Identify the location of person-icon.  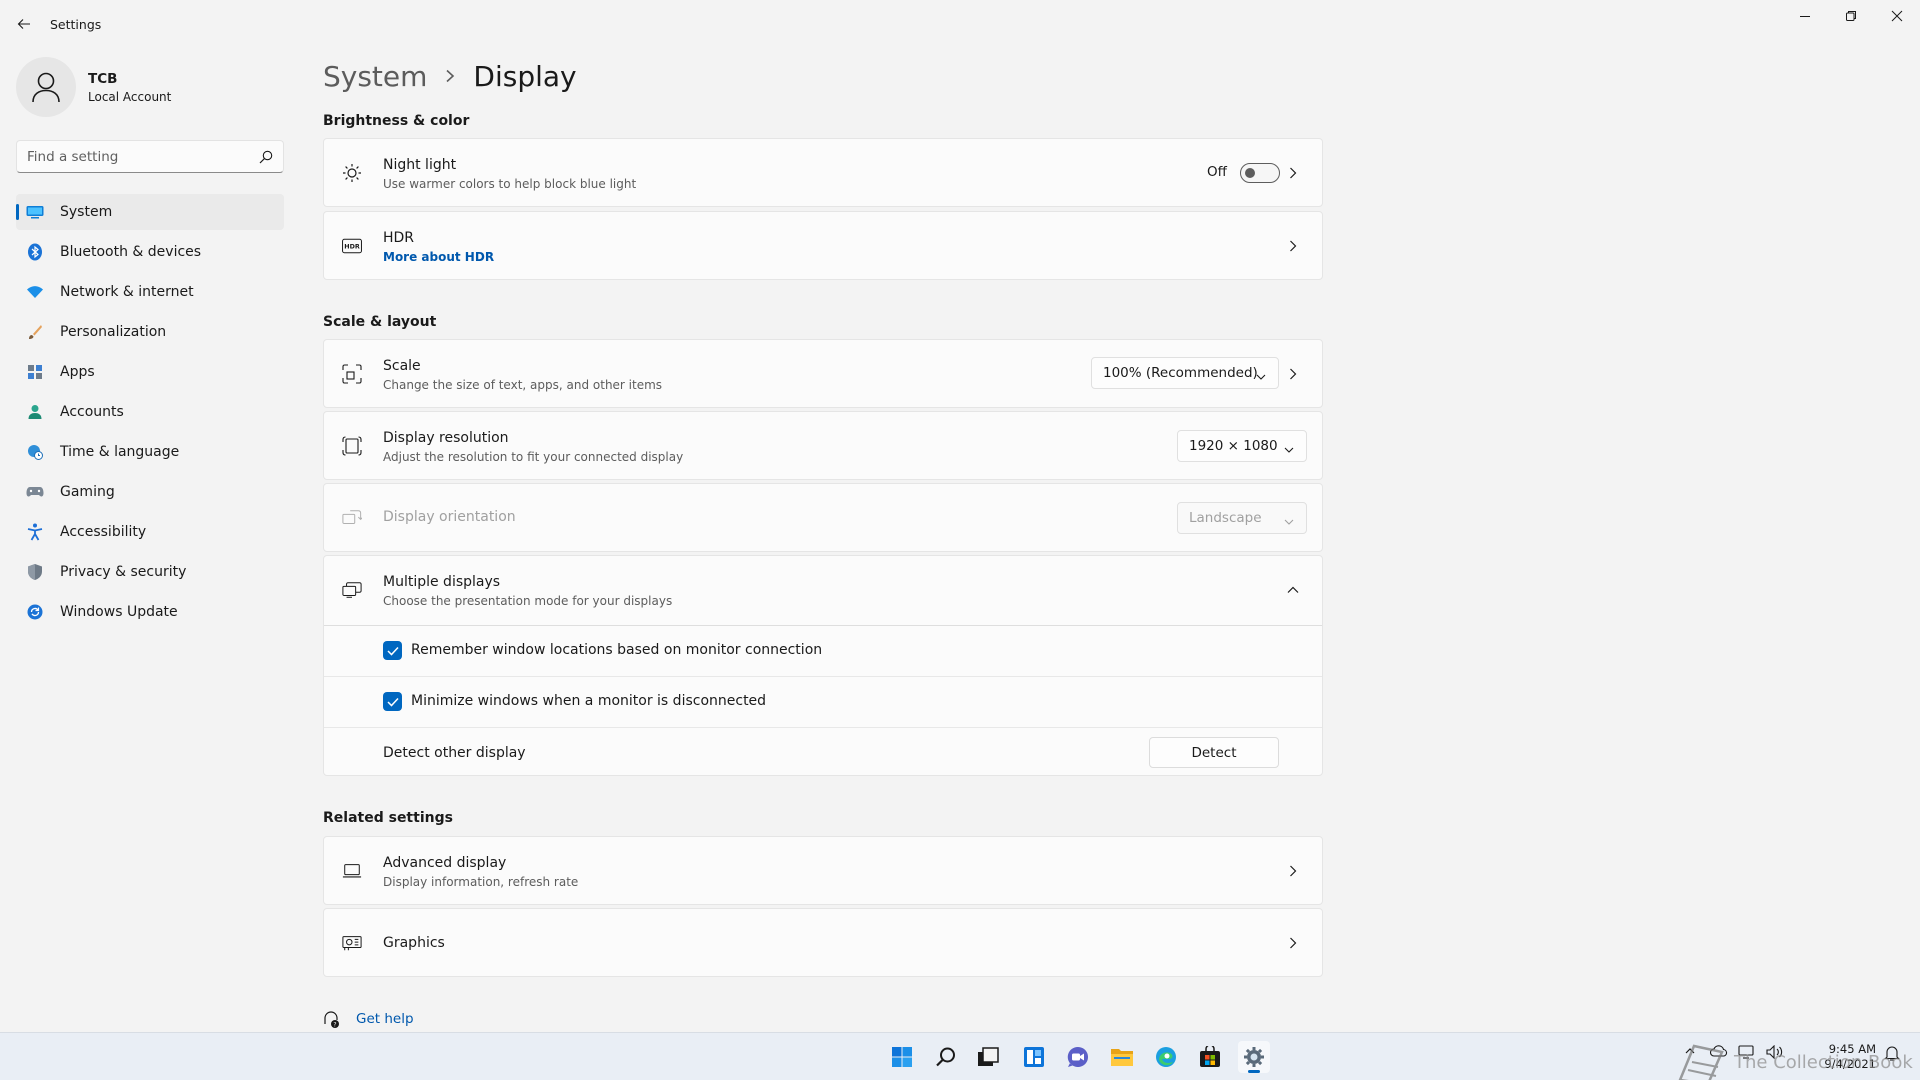
(35, 412).